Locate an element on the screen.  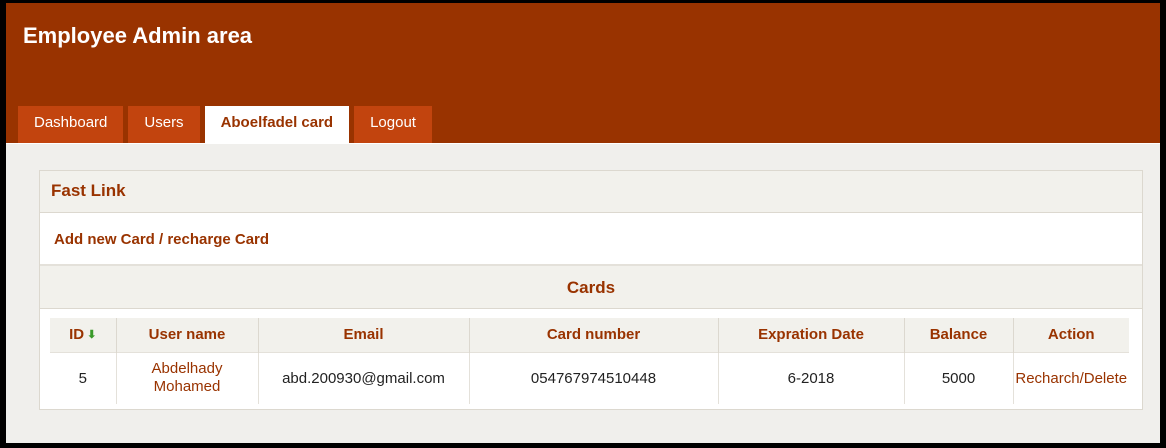
cell-balance: 5000 is located at coordinates (959, 377).